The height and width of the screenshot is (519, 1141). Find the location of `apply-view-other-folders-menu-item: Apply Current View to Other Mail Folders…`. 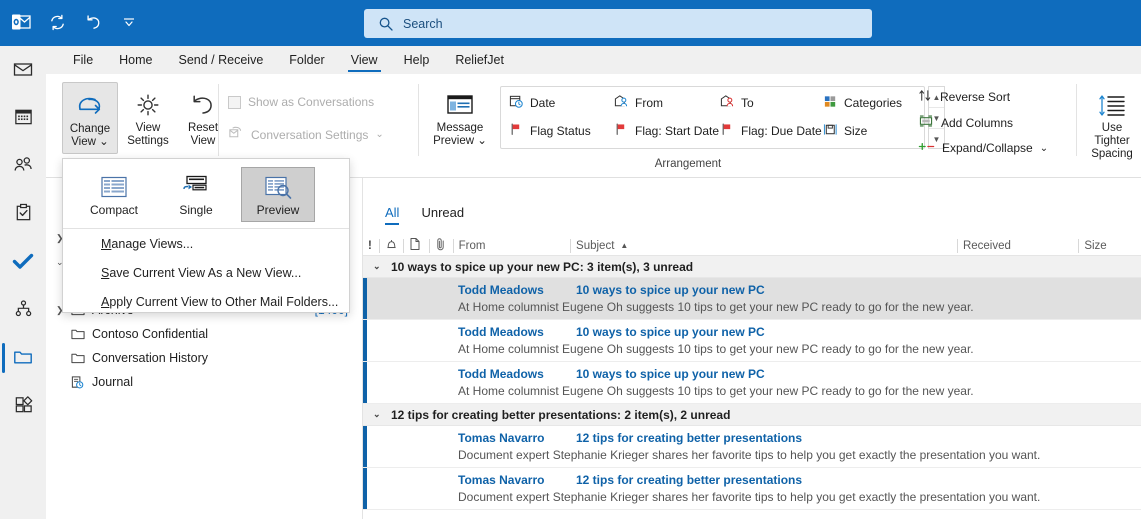

apply-view-other-folders-menu-item: Apply Current View to Other Mail Folders… is located at coordinates (206, 301).